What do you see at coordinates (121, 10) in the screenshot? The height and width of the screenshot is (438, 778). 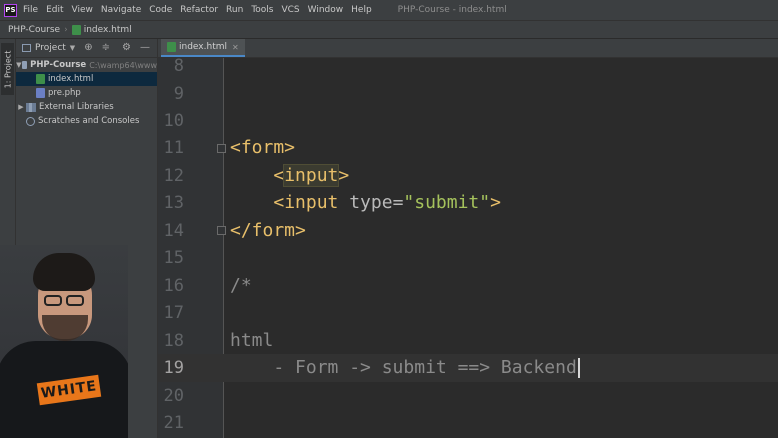 I see `menu-navigate: Navigate` at bounding box center [121, 10].